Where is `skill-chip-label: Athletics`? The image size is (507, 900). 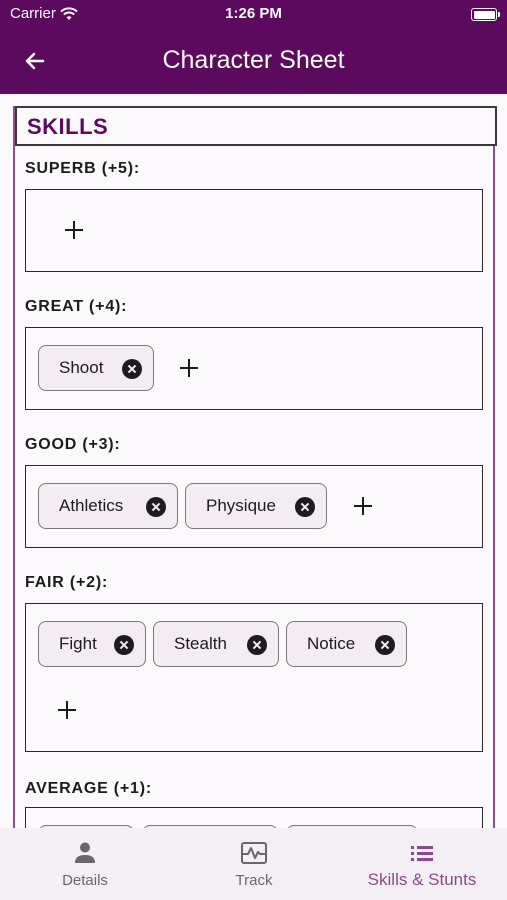 skill-chip-label: Athletics is located at coordinates (91, 505).